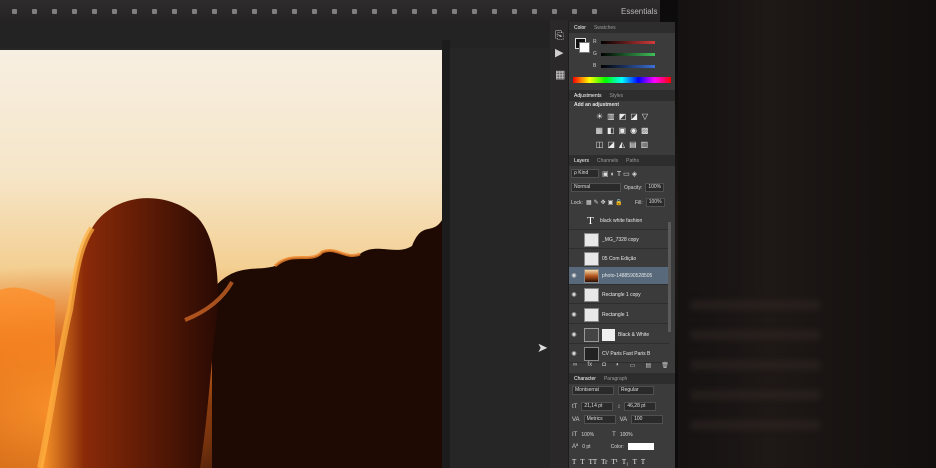 This screenshot has height=468, width=936. I want to click on small-caps-button: Tr, so click(604, 462).